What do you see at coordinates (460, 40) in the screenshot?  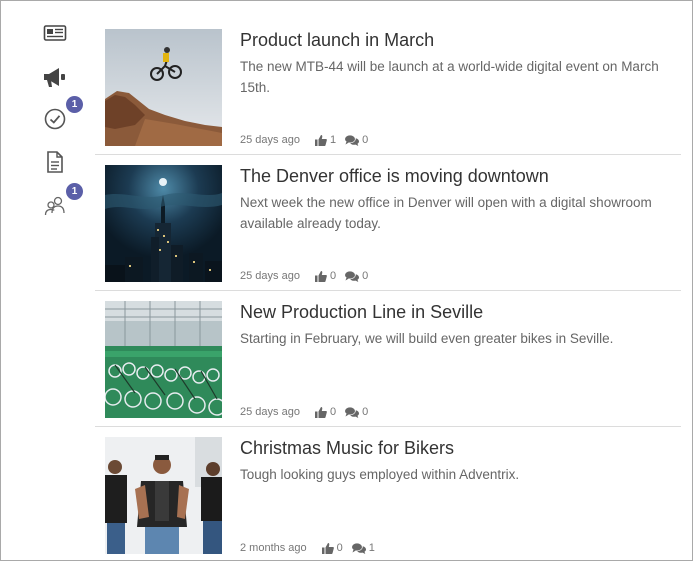 I see `feed-item-title: Product launch in March` at bounding box center [460, 40].